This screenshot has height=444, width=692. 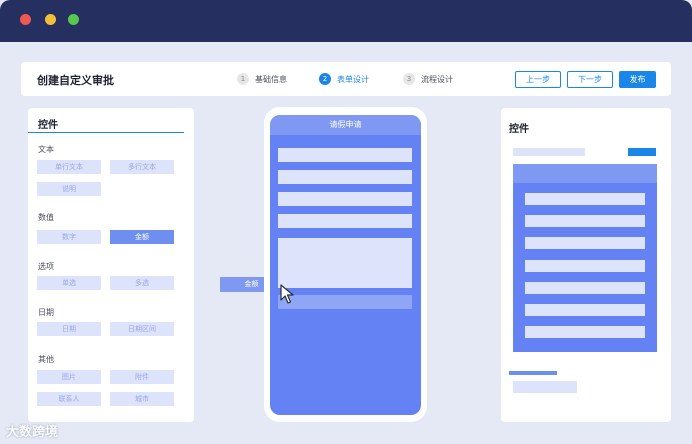 I want to click on control-chip-contact: 联系人, so click(x=69, y=399).